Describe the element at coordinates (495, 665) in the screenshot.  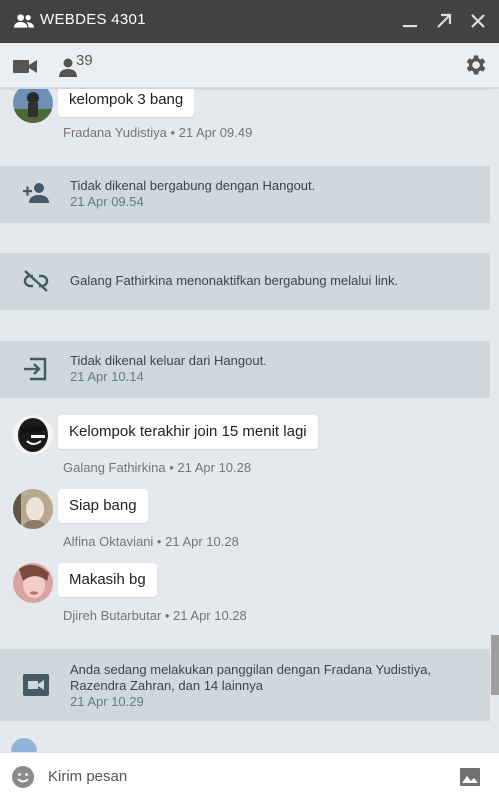
I see `scrollbar-thumb` at that location.